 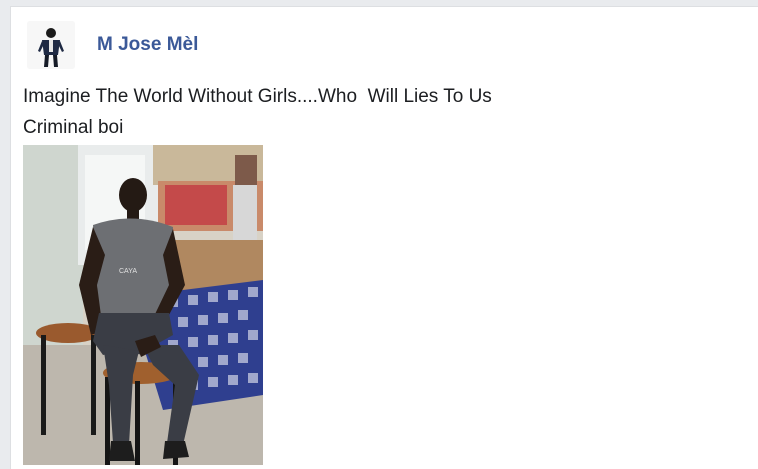 I want to click on avatar-image, so click(x=51, y=45).